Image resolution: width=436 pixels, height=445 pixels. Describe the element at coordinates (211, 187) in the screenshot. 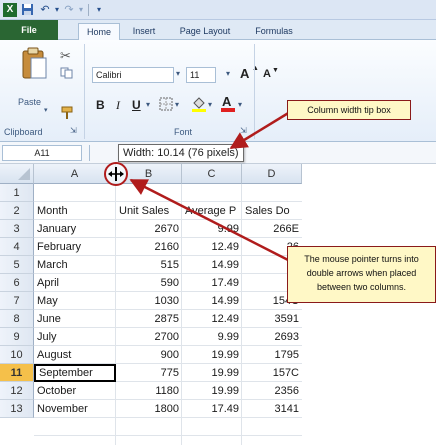

I see `annotation-arrows` at that location.